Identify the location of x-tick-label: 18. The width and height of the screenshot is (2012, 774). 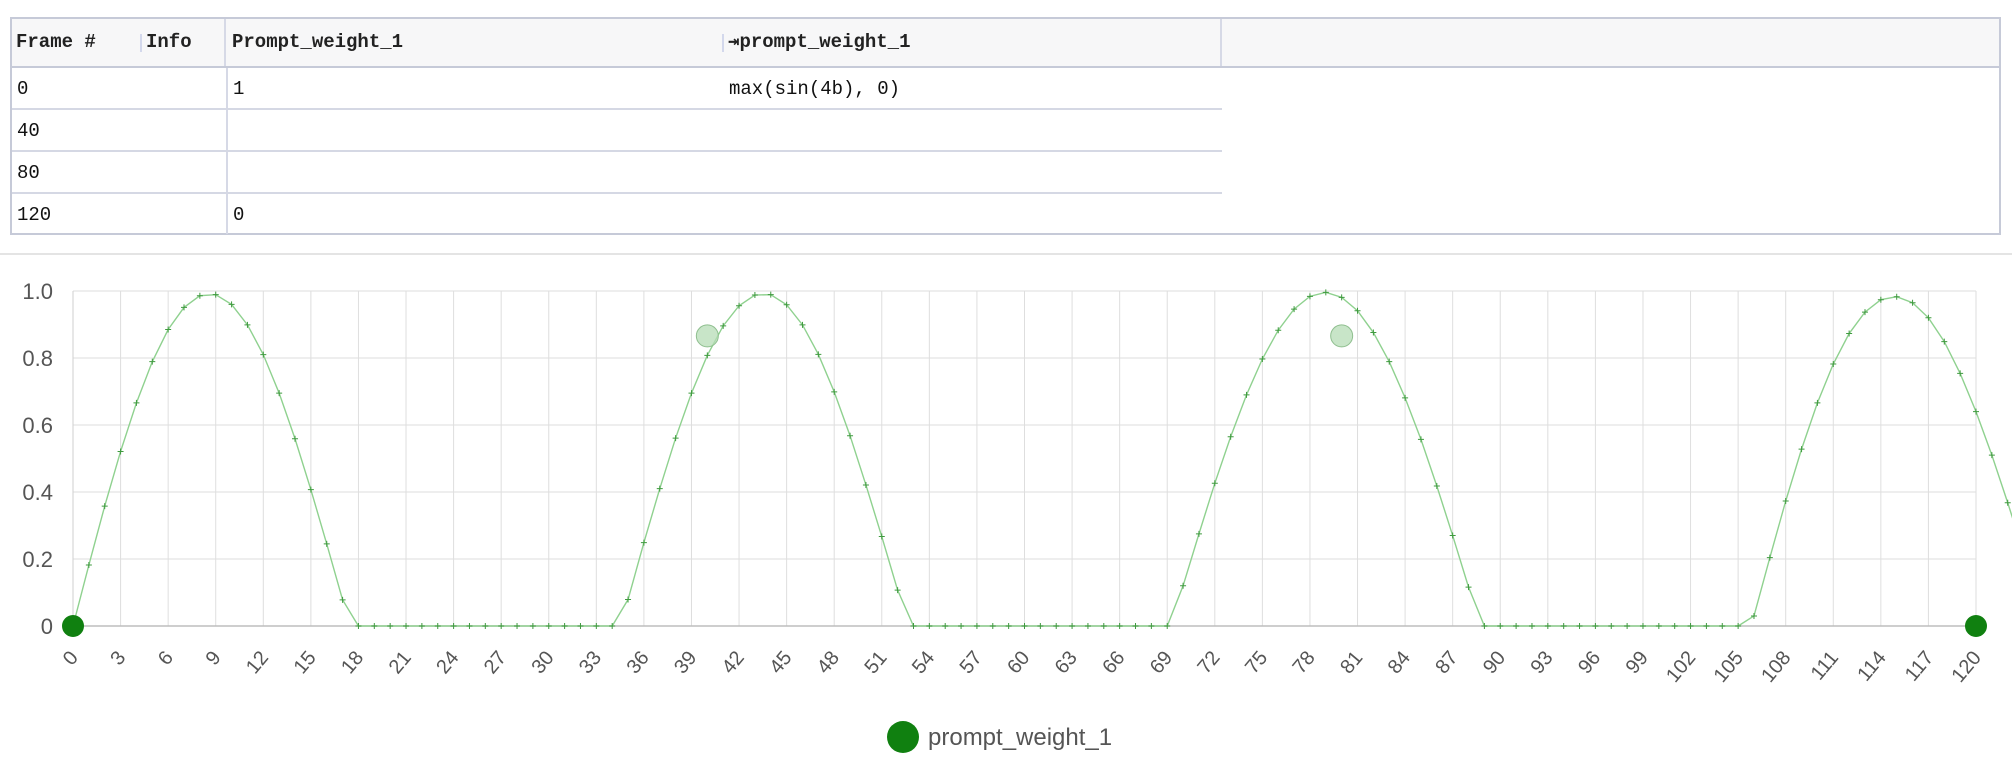
(352, 662).